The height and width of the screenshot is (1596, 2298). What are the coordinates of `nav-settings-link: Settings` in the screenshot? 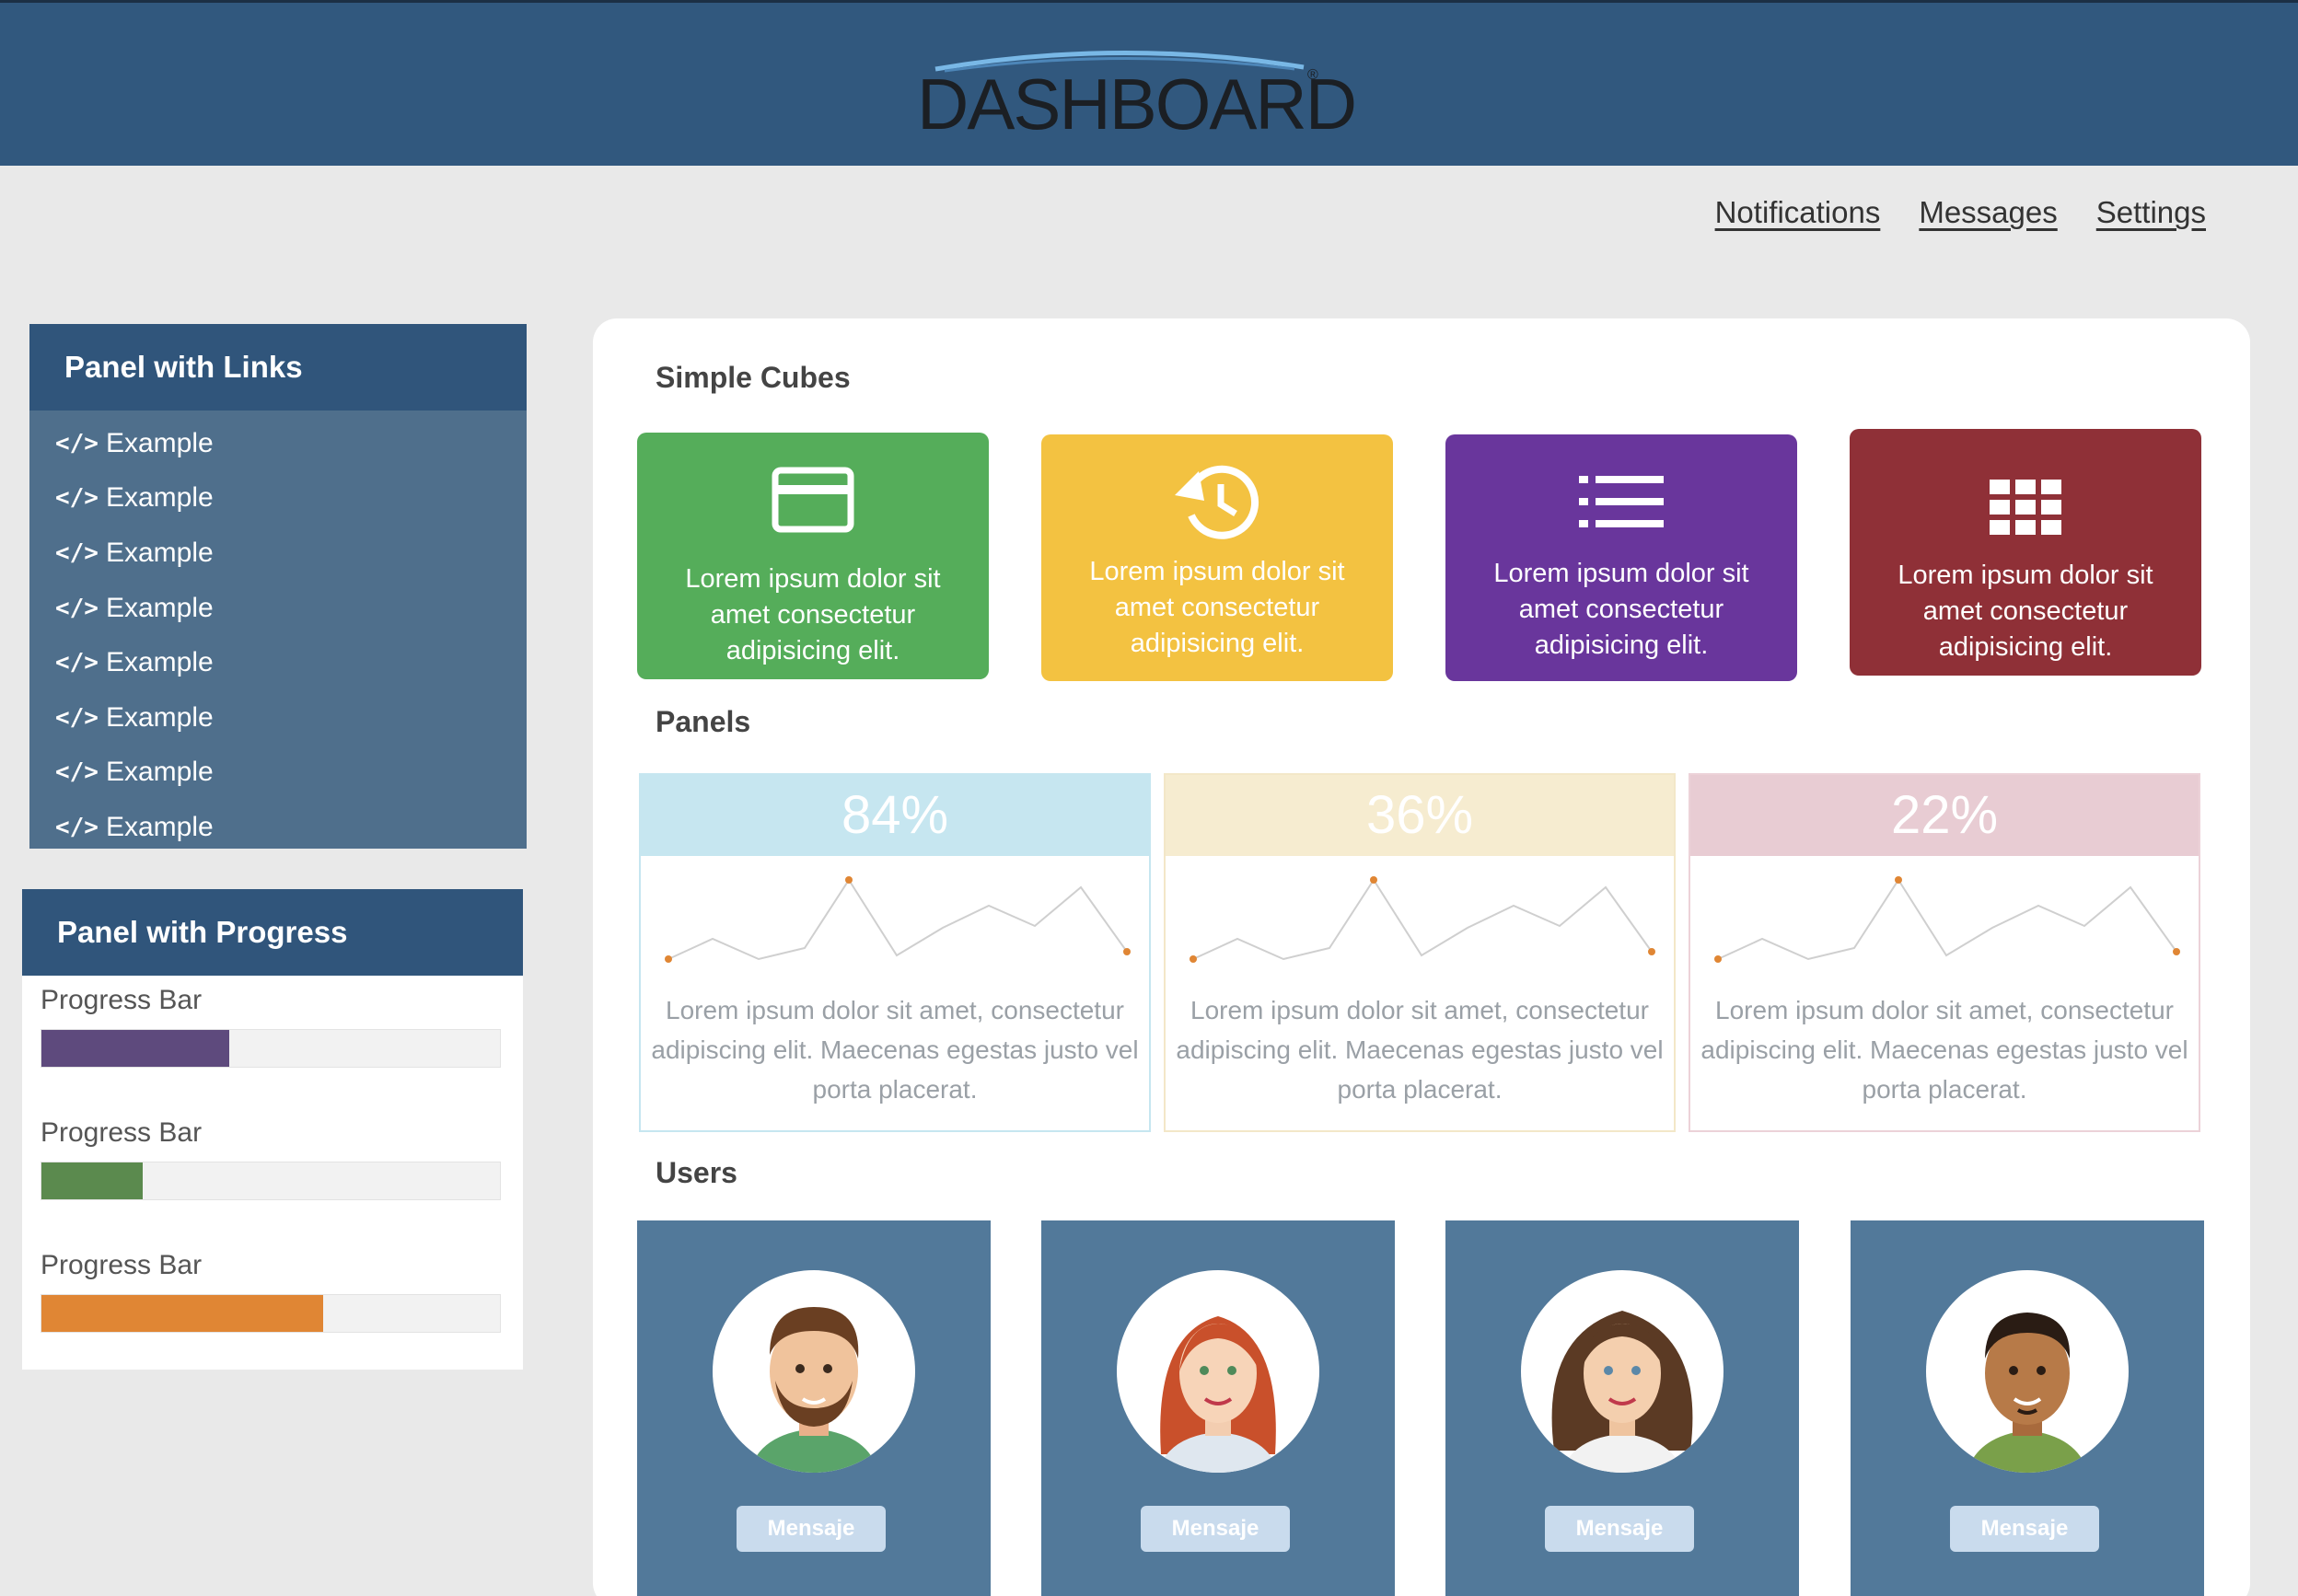 It's located at (2151, 212).